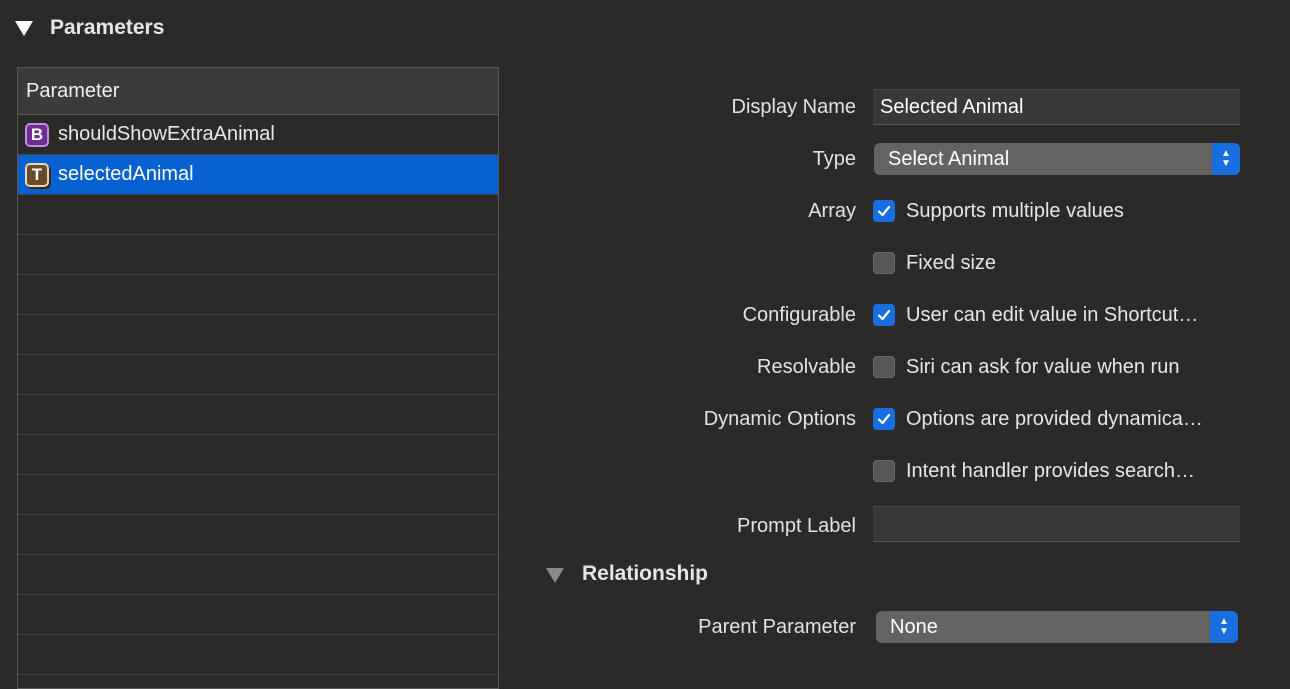 Image resolution: width=1290 pixels, height=689 pixels. I want to click on array-label: Array, so click(832, 211).